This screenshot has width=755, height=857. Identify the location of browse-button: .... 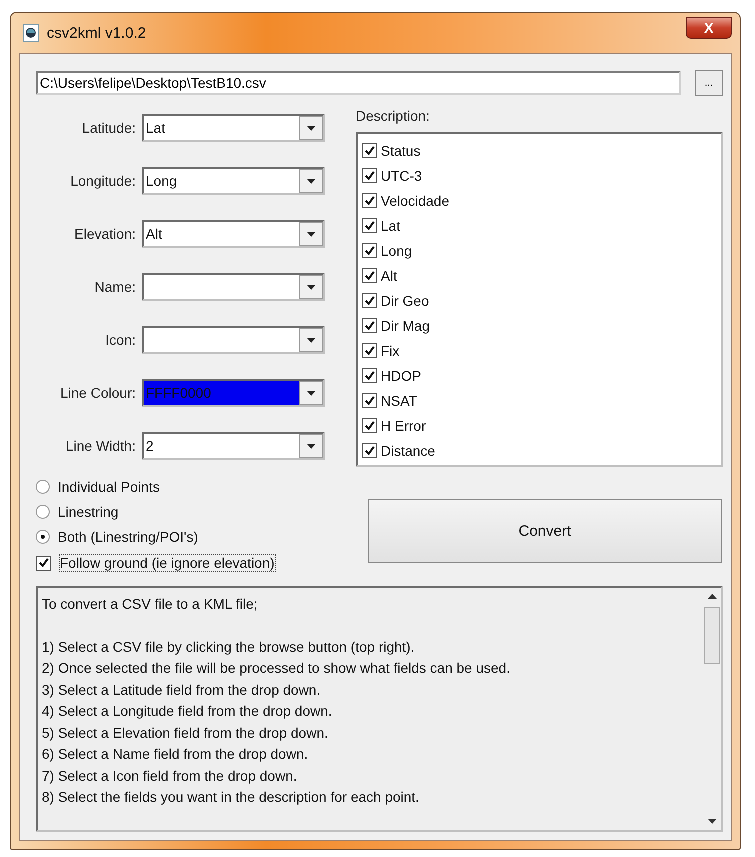
(709, 83).